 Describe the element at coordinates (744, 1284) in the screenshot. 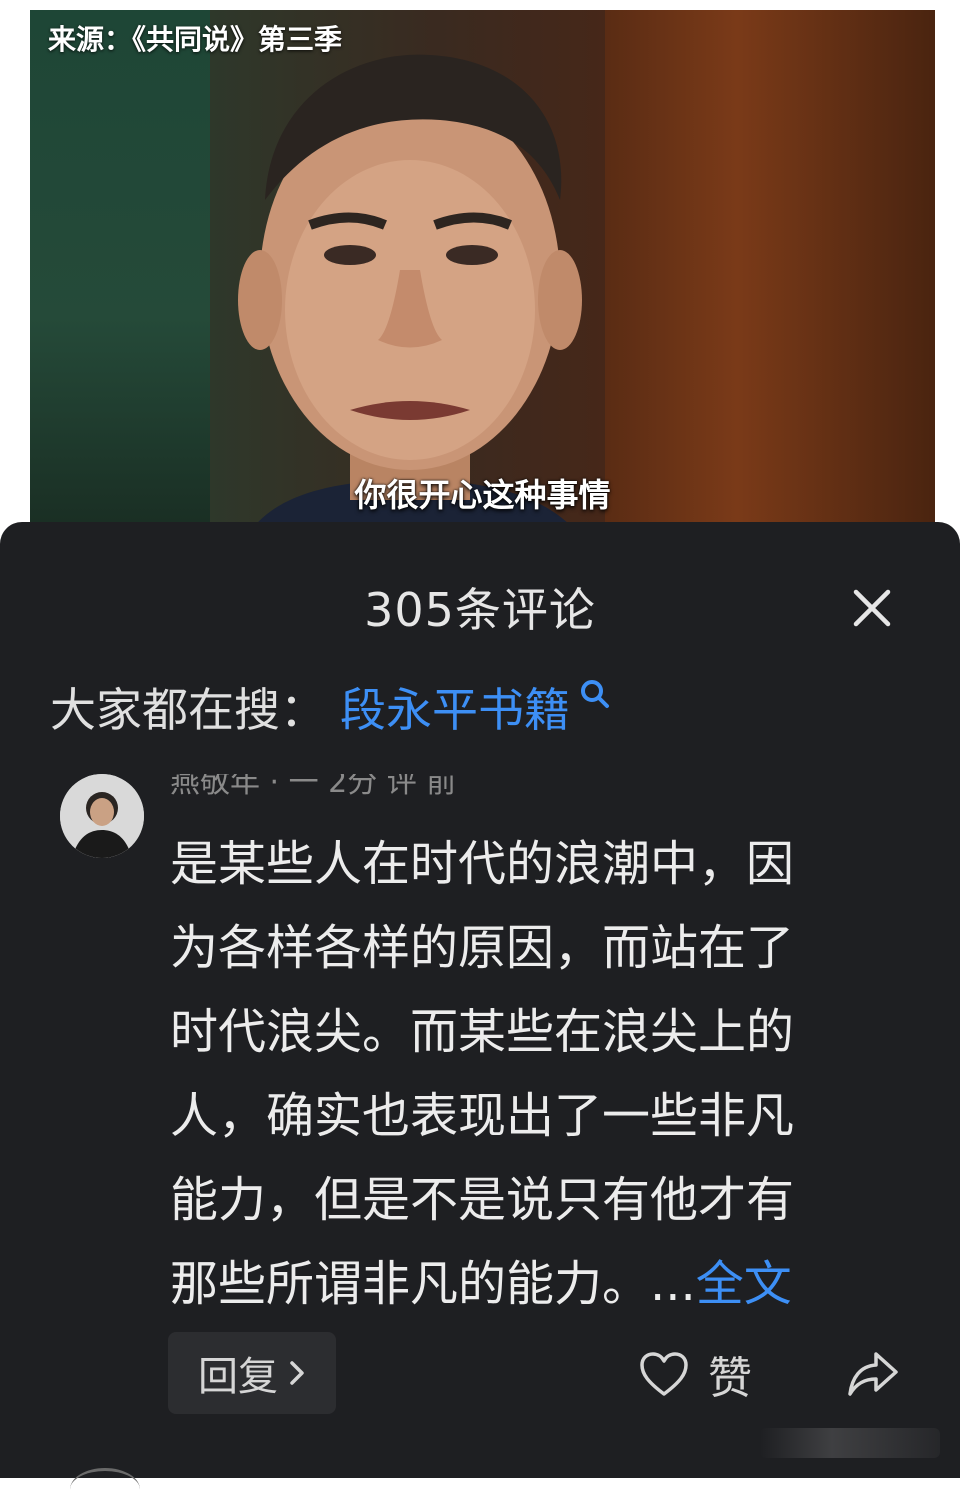

I see `expand-full-text-link: 全文` at that location.